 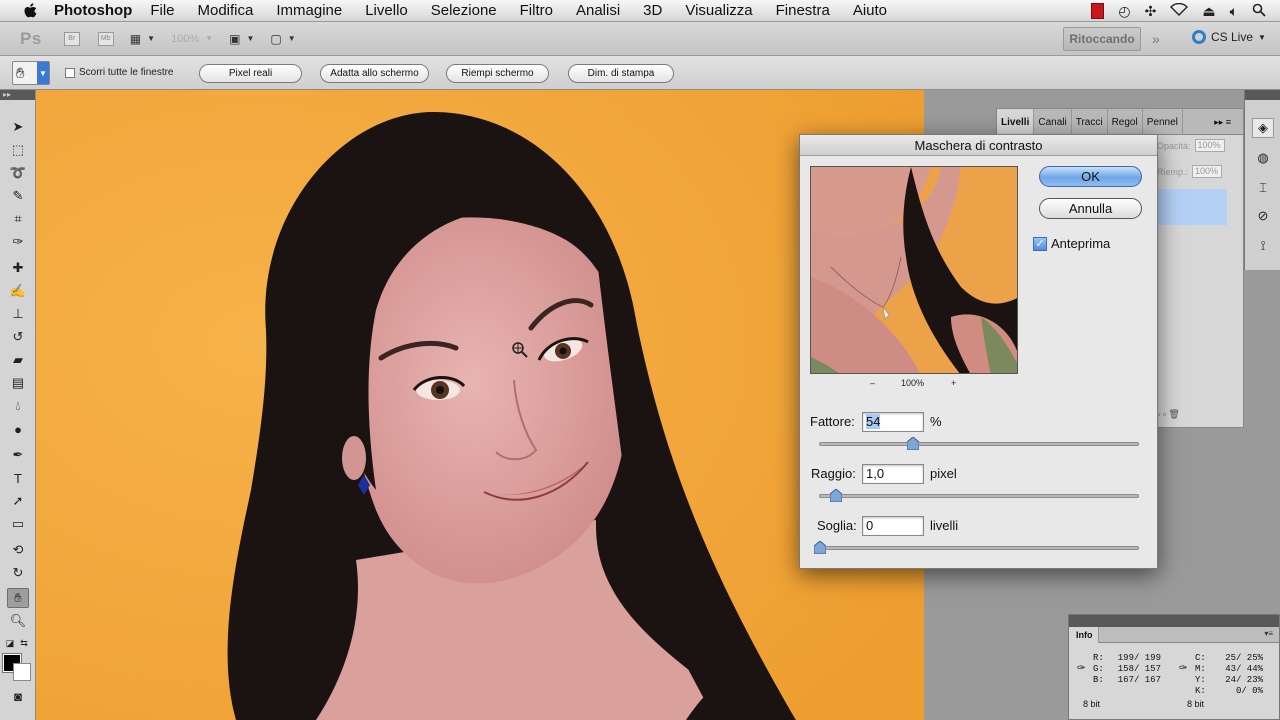 What do you see at coordinates (1192, 207) in the screenshot?
I see `selected-layer-row` at bounding box center [1192, 207].